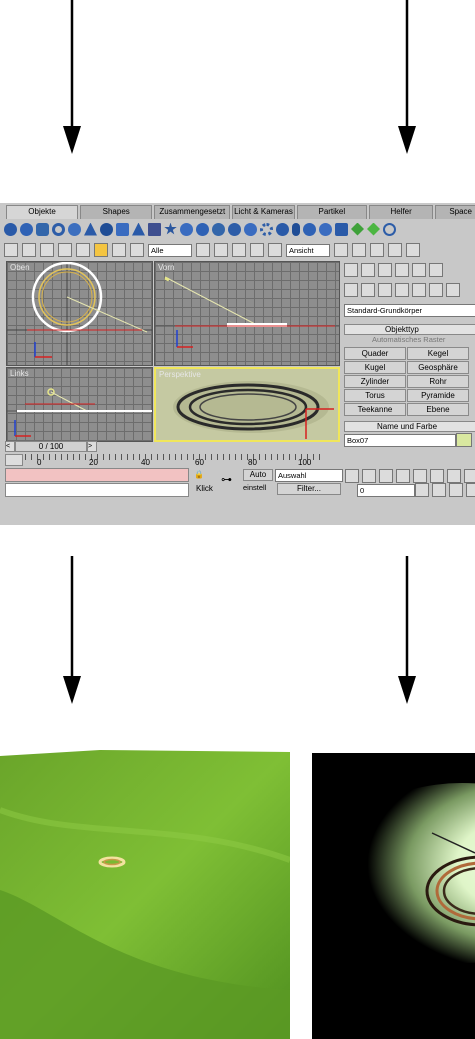 This screenshot has height=1039, width=475. I want to click on status-prompt, so click(97, 490).